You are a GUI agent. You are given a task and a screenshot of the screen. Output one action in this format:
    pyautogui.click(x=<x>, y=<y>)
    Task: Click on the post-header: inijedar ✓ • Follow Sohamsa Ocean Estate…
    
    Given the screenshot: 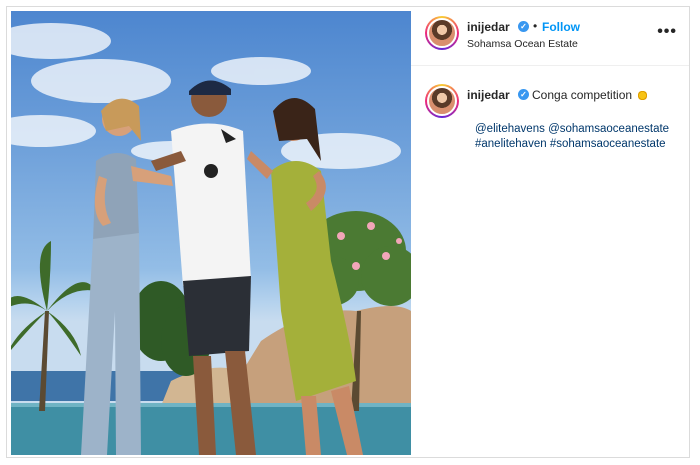 What is the action you would take?
    pyautogui.click(x=550, y=36)
    